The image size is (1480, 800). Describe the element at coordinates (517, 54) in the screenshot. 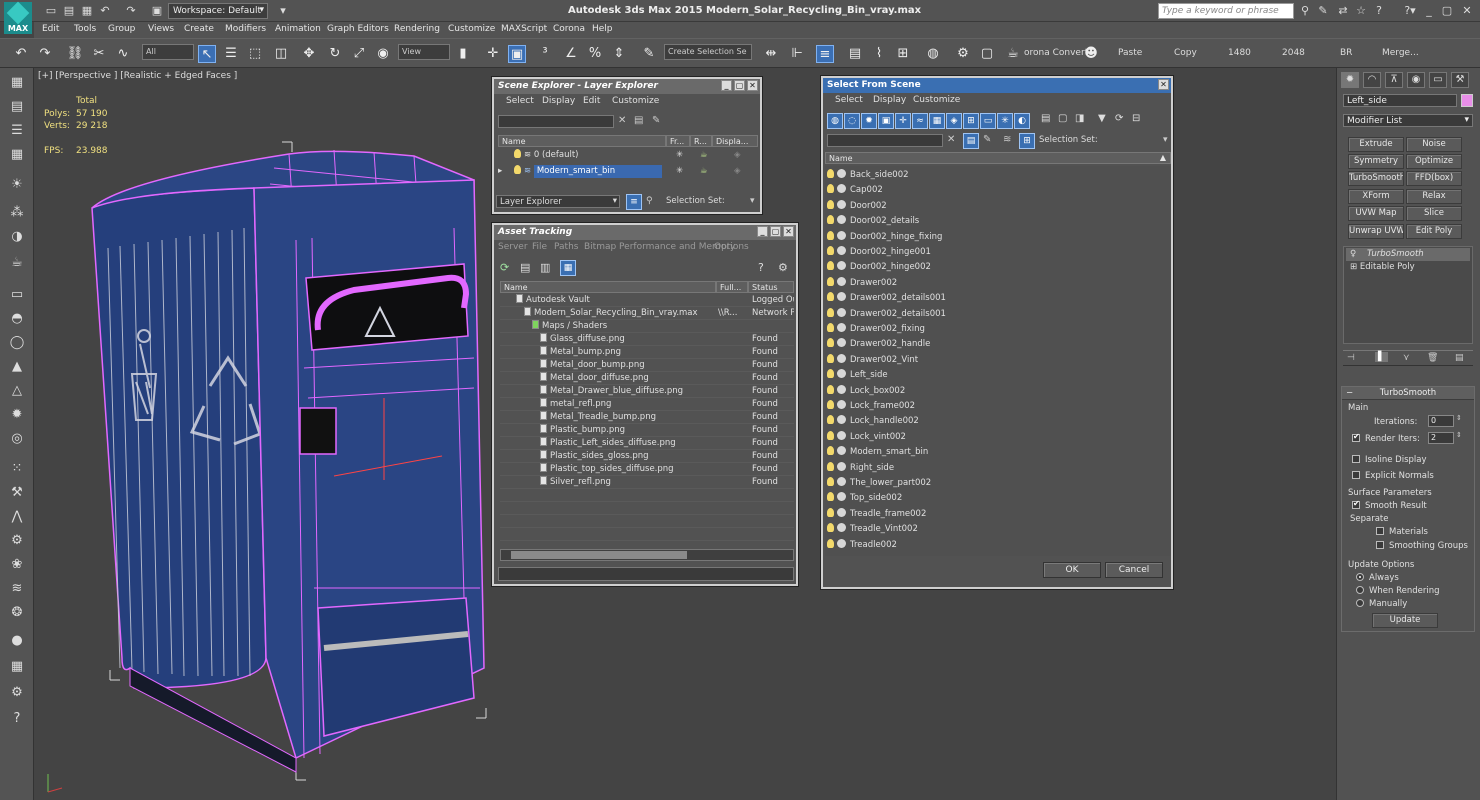

I see `keyboard-shortcut-icon: ▣` at that location.